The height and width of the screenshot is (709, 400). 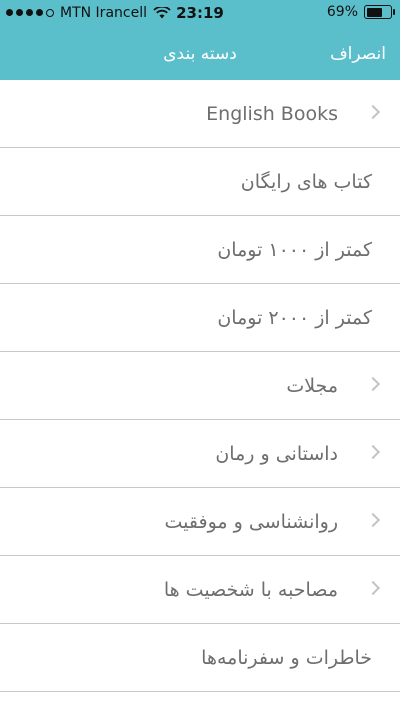 What do you see at coordinates (306, 182) in the screenshot?
I see `category-label: کتاب های رایگان` at bounding box center [306, 182].